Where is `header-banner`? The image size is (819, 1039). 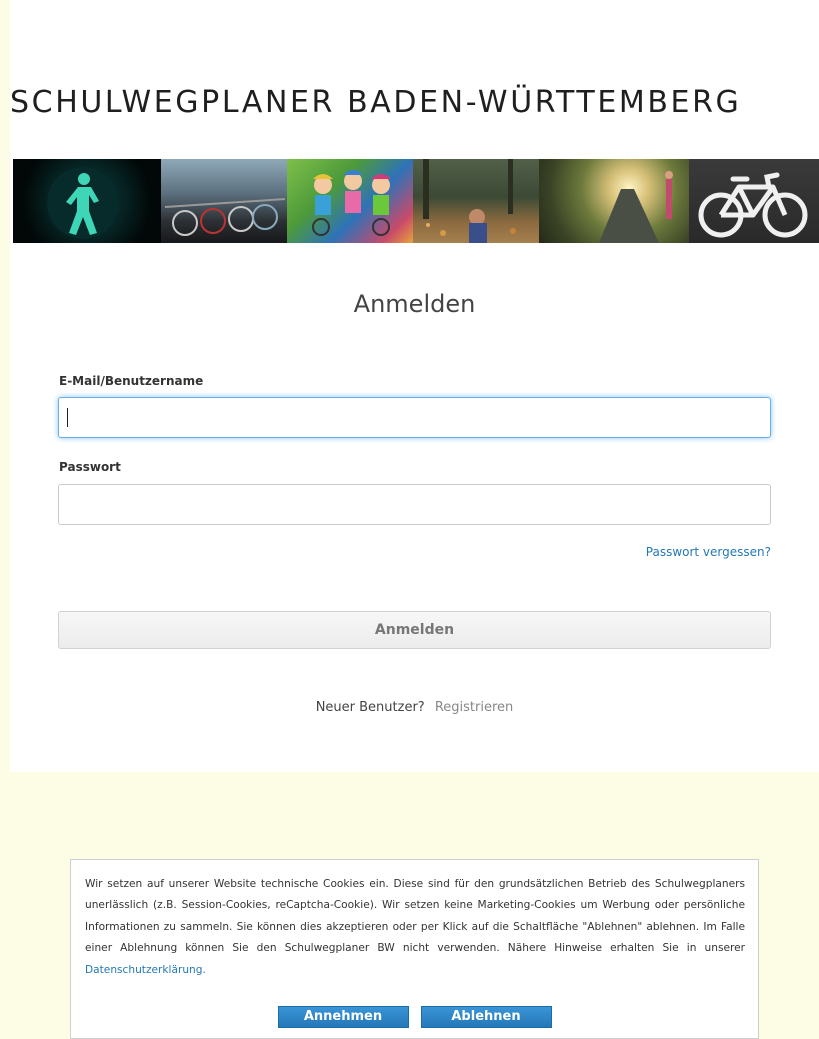 header-banner is located at coordinates (416, 201).